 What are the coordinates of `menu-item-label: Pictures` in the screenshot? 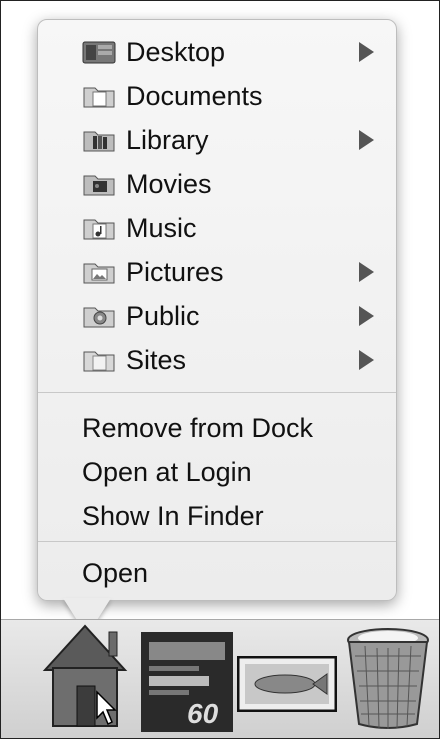 It's located at (175, 271).